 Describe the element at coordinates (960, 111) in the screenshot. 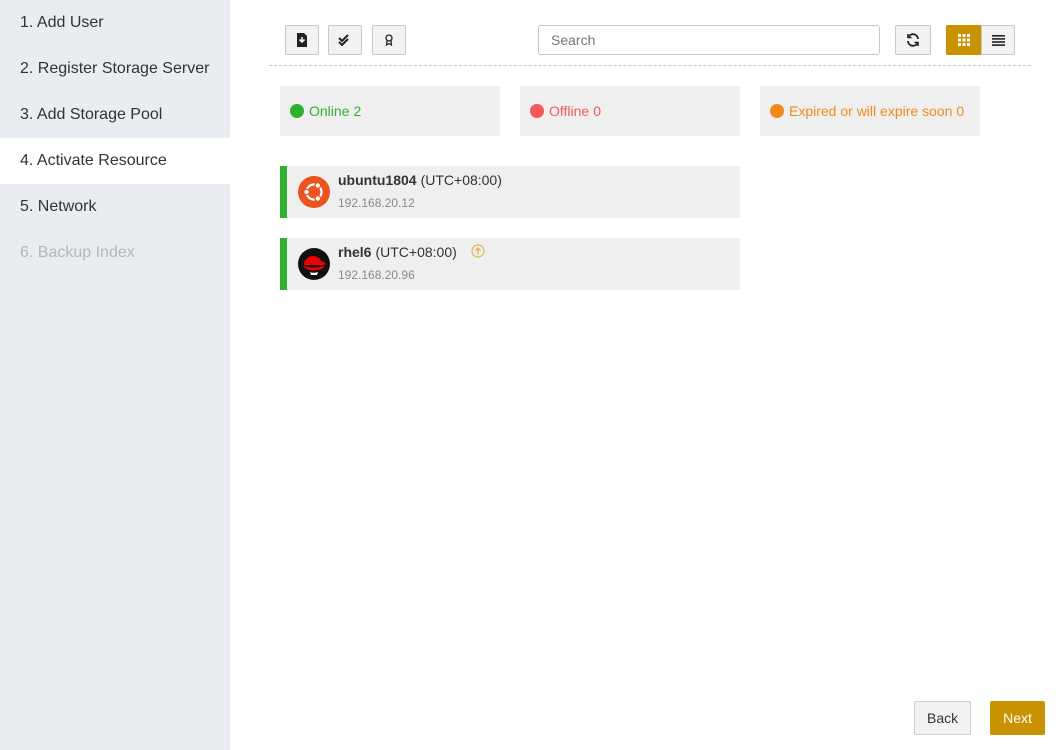

I see `expired-count: 0` at that location.